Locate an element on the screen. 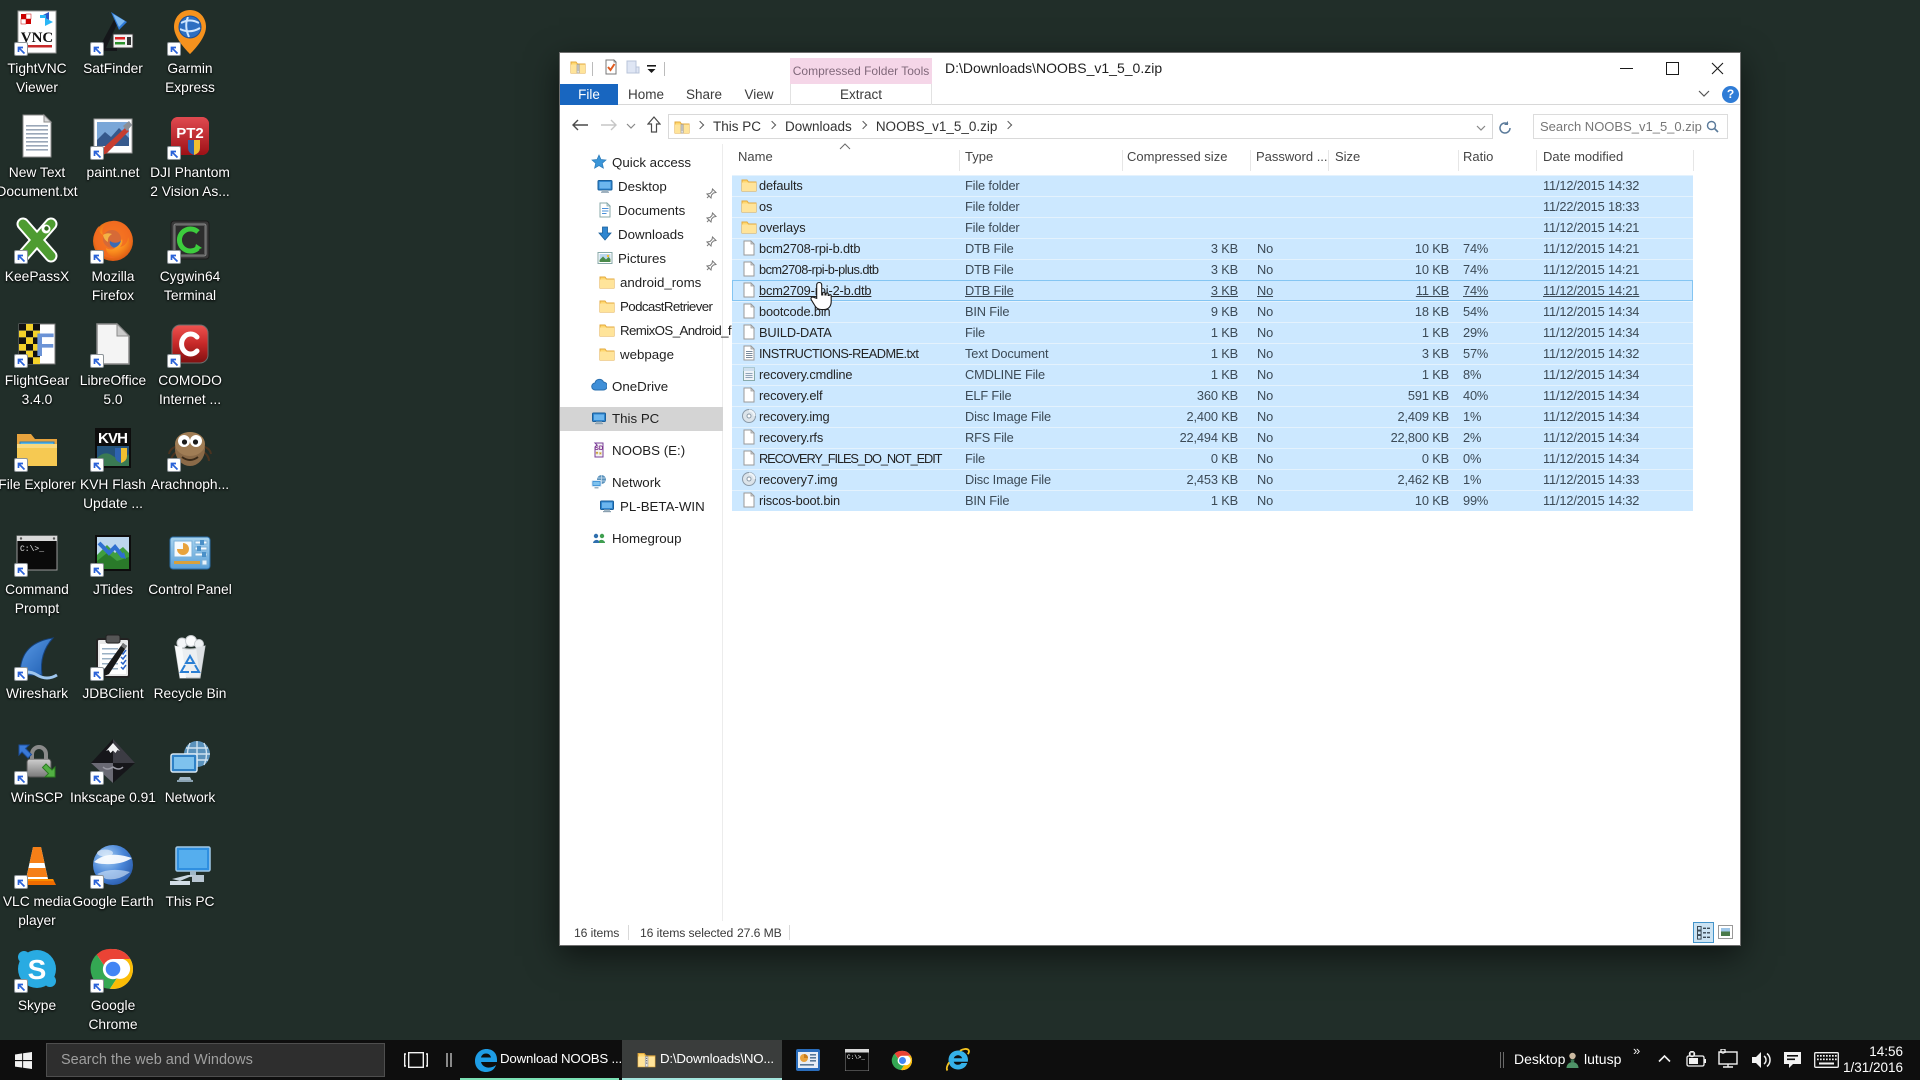  svg-text: S is located at coordinates (37, 969).